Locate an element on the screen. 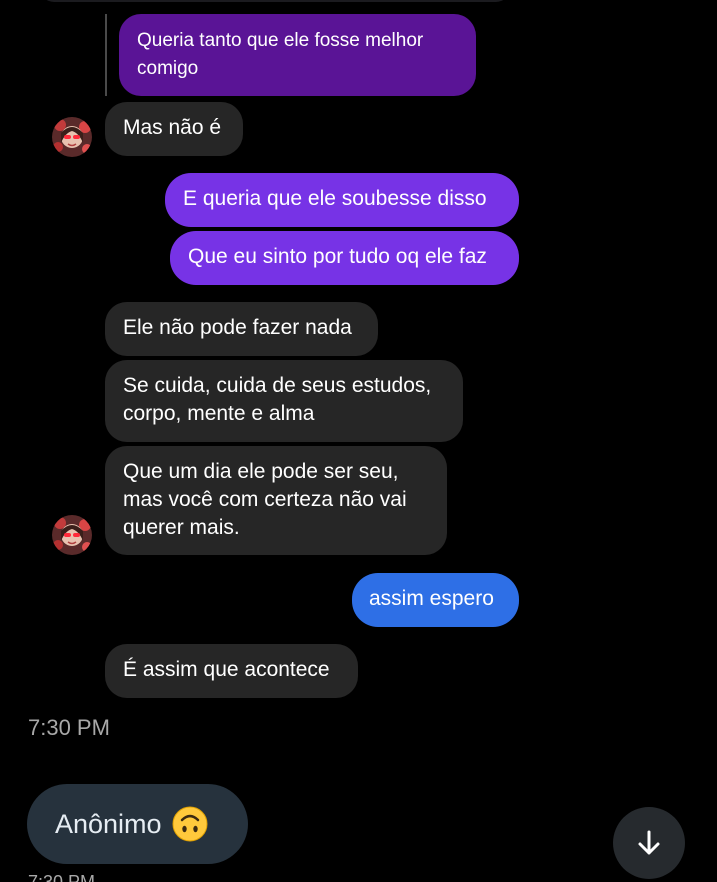 This screenshot has height=882, width=717. message-text-line-2: mas você com certeza não vai is located at coordinates (265, 499).